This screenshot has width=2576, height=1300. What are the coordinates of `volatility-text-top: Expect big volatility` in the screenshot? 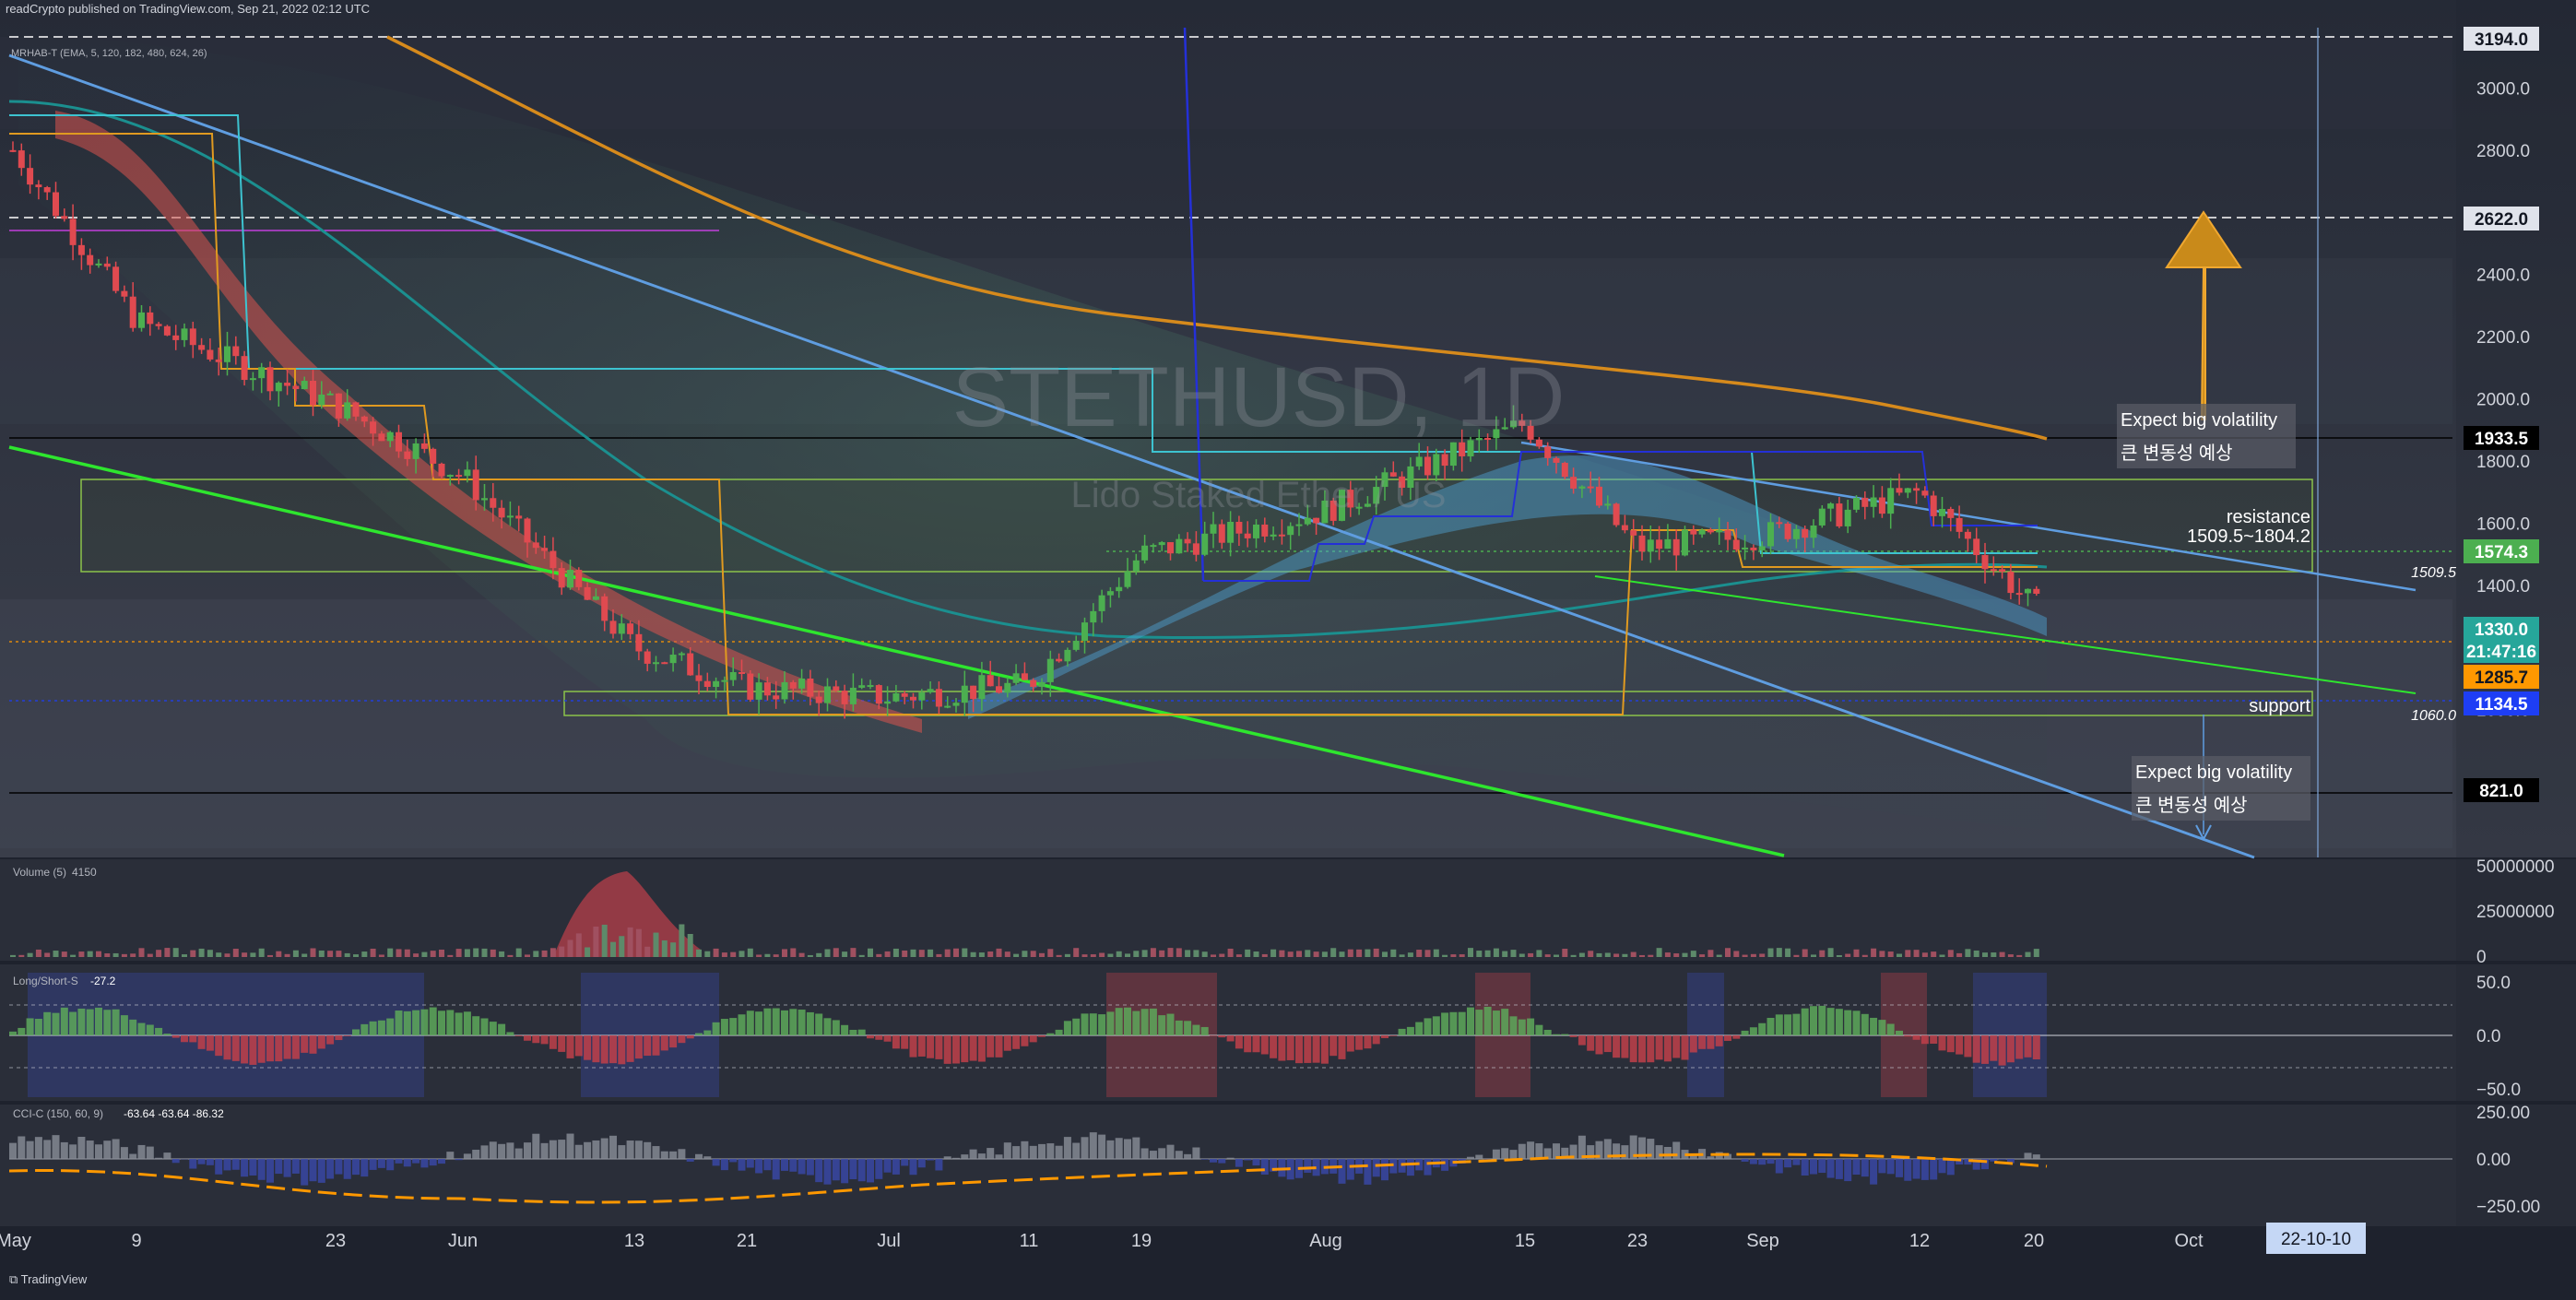 It's located at (2199, 420).